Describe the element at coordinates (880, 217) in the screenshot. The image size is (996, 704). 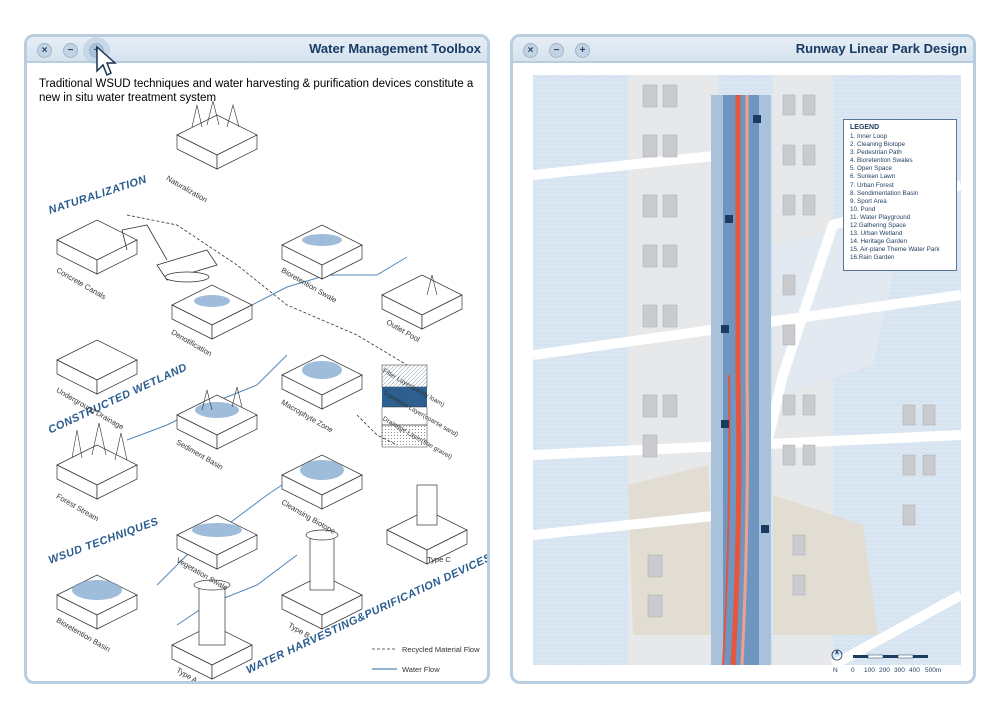
I see `legend-item: 11. Water Playground` at that location.